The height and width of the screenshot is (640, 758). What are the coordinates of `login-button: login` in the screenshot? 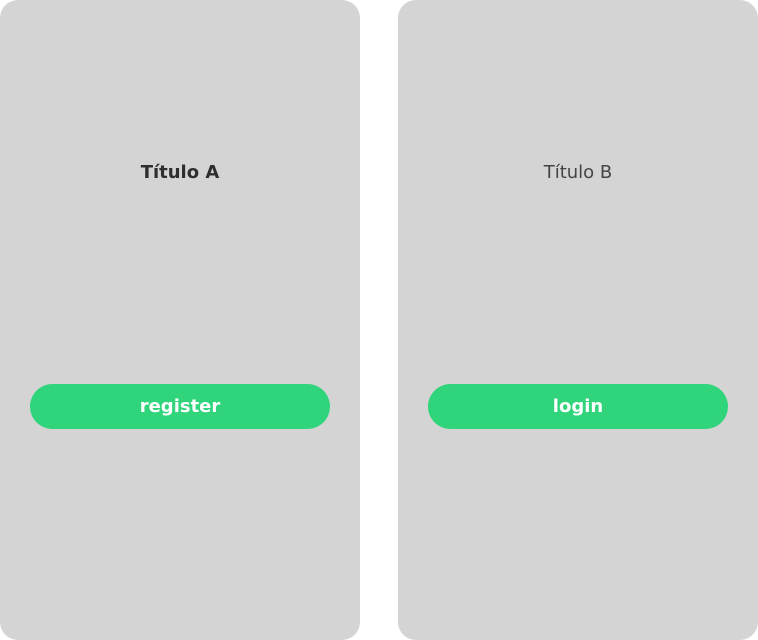 It's located at (578, 406).